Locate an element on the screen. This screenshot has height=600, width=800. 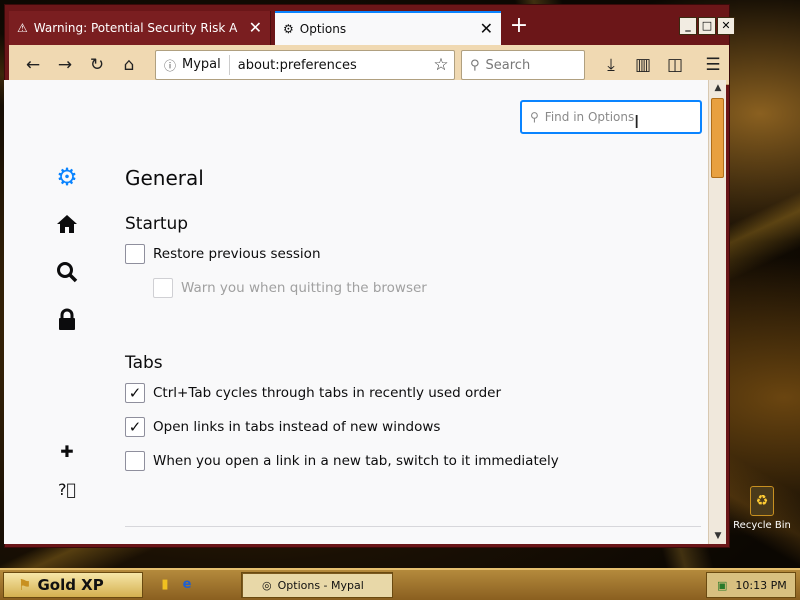
help-icon: ?⃝ is located at coordinates (67, 489).